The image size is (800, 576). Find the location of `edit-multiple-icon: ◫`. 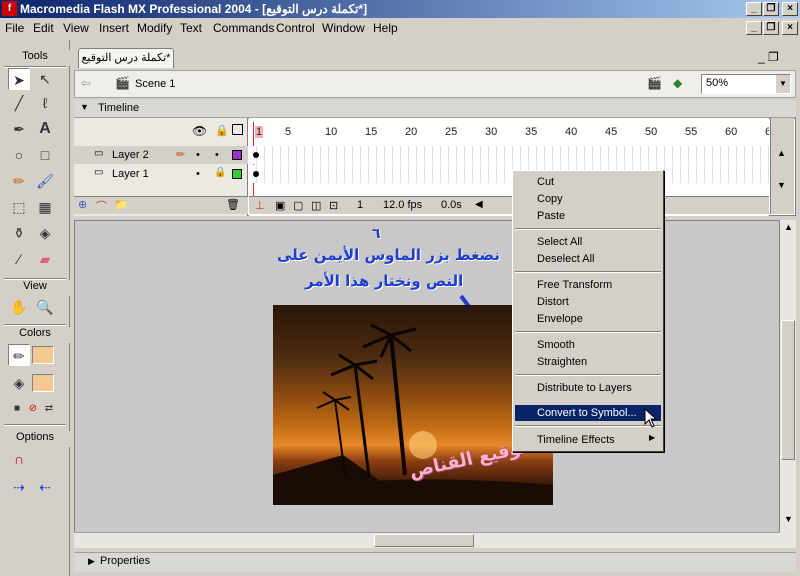

edit-multiple-icon: ◫ is located at coordinates (316, 205).